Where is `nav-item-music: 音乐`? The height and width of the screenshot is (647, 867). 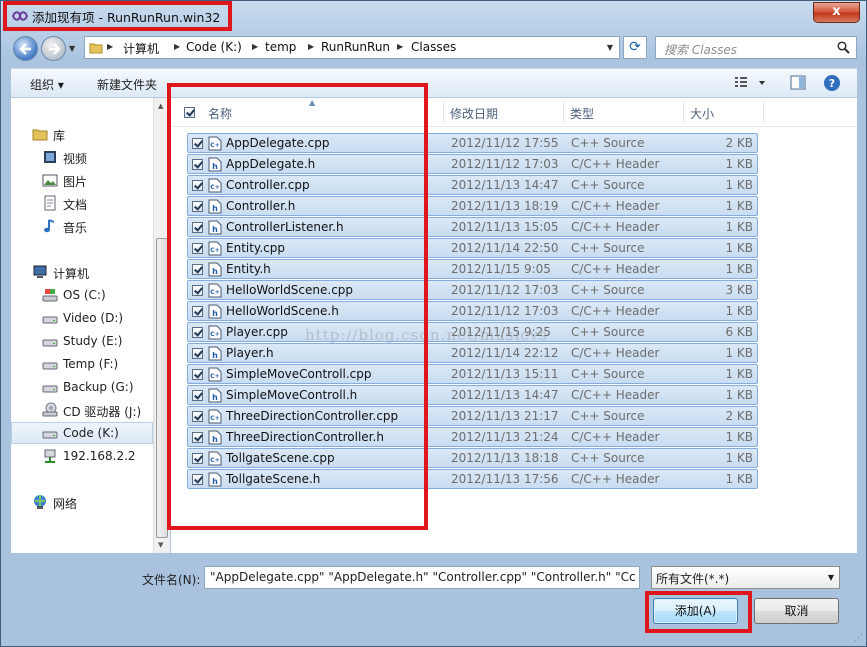 nav-item-music: 音乐 is located at coordinates (82, 226).